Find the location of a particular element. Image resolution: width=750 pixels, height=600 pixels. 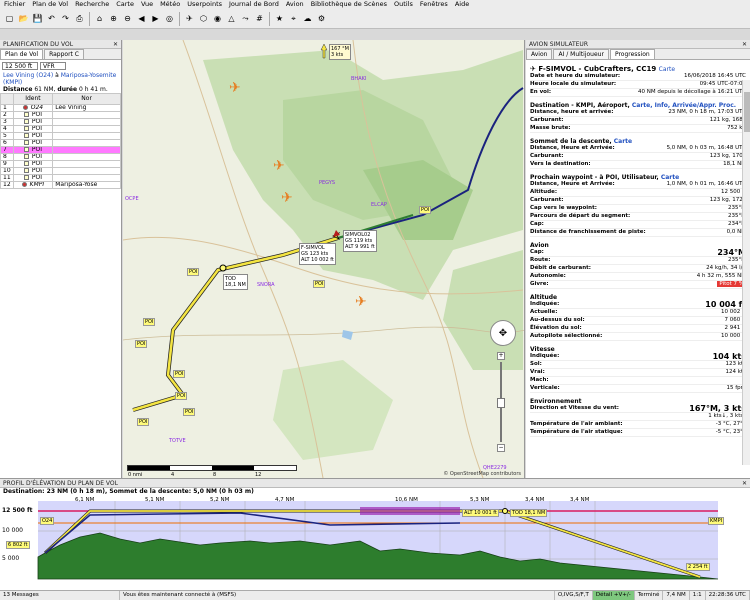

route-from: Lee Vining (O24) is located at coordinates (28, 75).